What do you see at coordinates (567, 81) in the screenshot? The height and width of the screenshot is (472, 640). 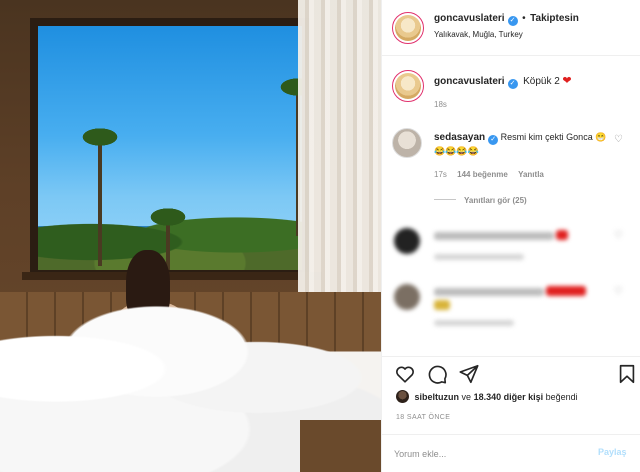 I see `heart-emoji-icon: ❤` at bounding box center [567, 81].